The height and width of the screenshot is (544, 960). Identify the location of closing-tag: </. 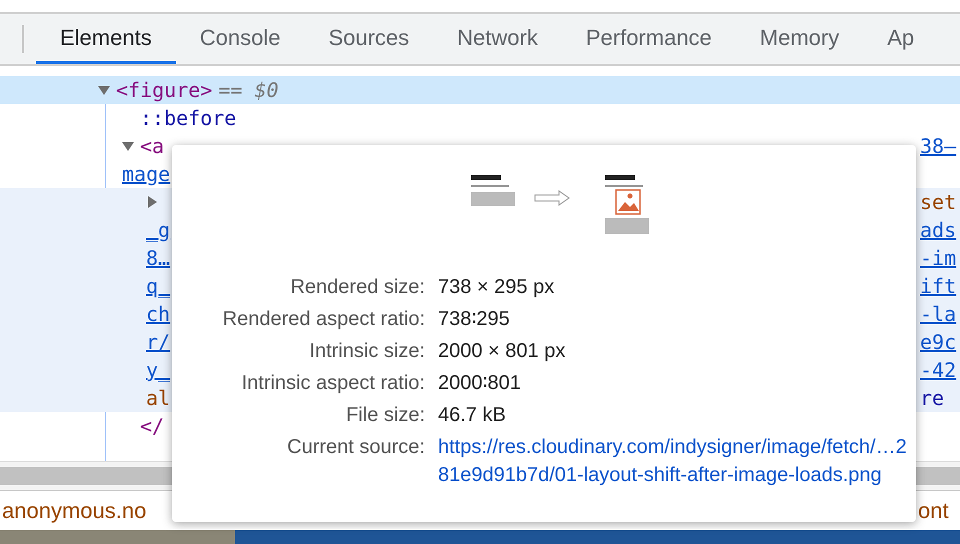
(152, 426).